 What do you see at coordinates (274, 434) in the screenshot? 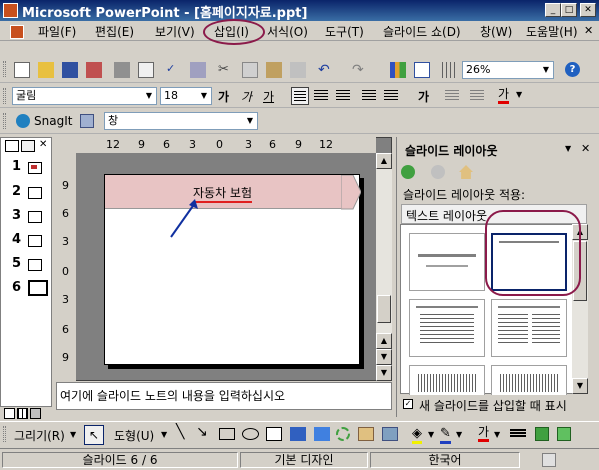
I see `textbox-icon` at bounding box center [274, 434].